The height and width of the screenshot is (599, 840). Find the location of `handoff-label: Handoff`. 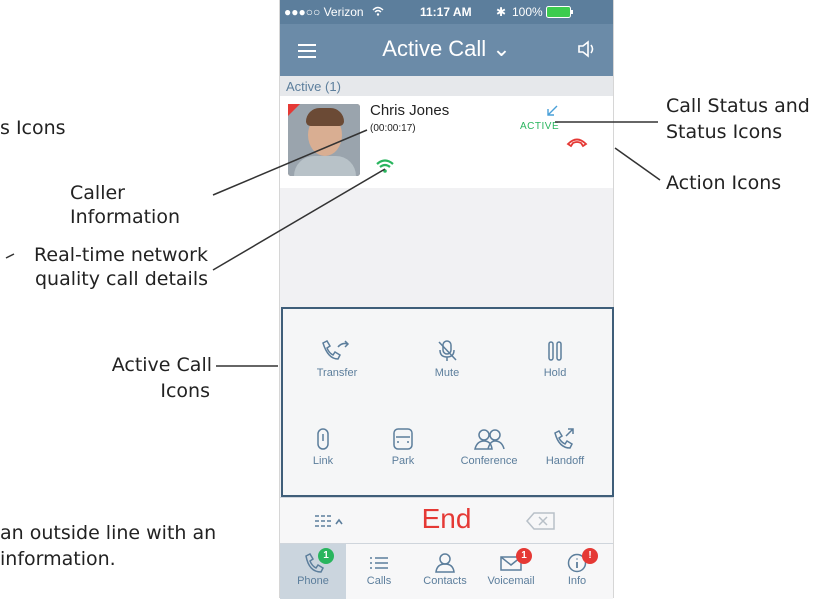

handoff-label: Handoff is located at coordinates (565, 461).